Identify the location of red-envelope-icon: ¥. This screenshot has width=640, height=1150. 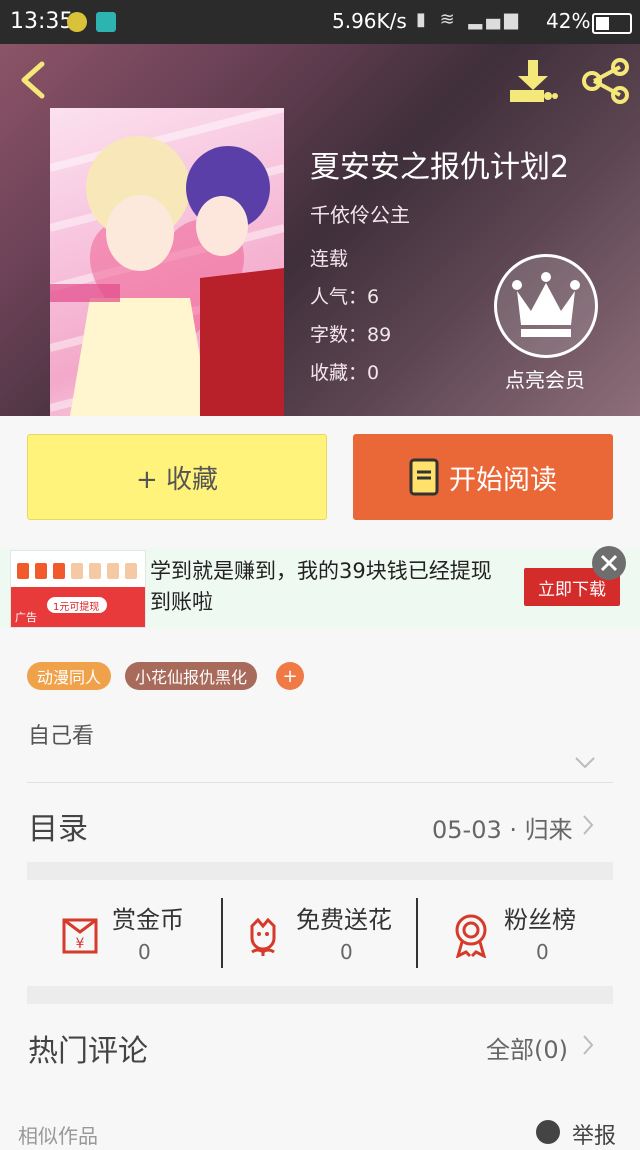
(80, 936).